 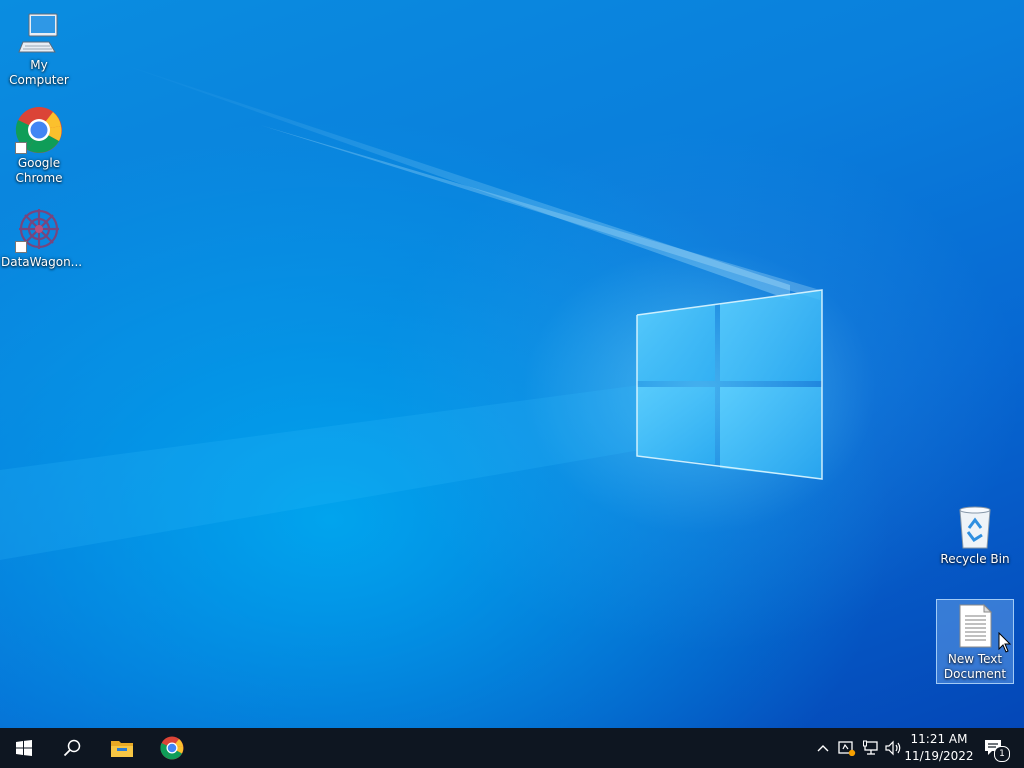 What do you see at coordinates (975, 559) in the screenshot?
I see `desktop-icon-label: Recycle Bin` at bounding box center [975, 559].